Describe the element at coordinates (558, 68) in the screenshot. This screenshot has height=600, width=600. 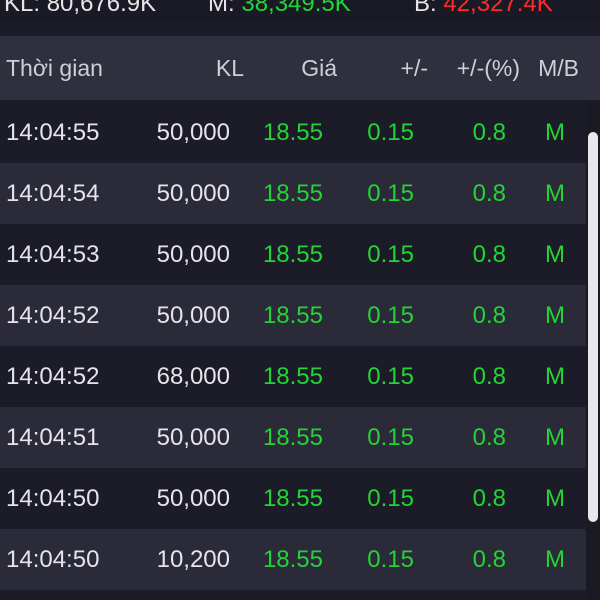
I see `header-buy-sell: M/B` at that location.